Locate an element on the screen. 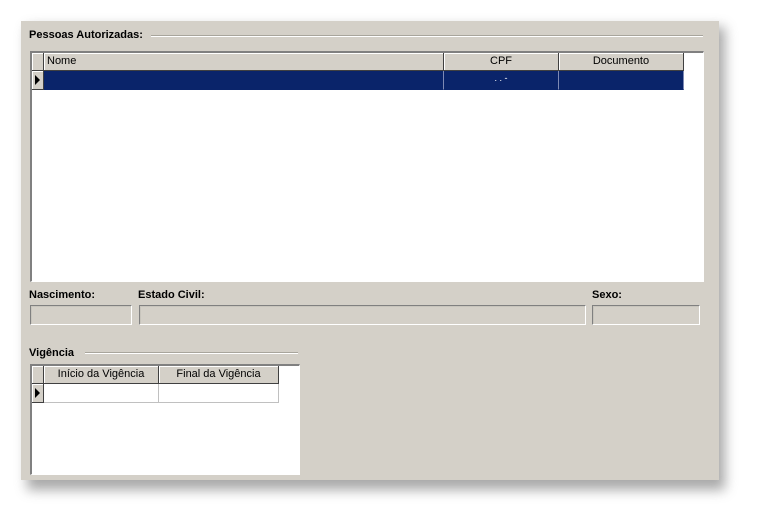 The image size is (760, 522). column-header-final-vigencia: Final da Vigência is located at coordinates (219, 375).